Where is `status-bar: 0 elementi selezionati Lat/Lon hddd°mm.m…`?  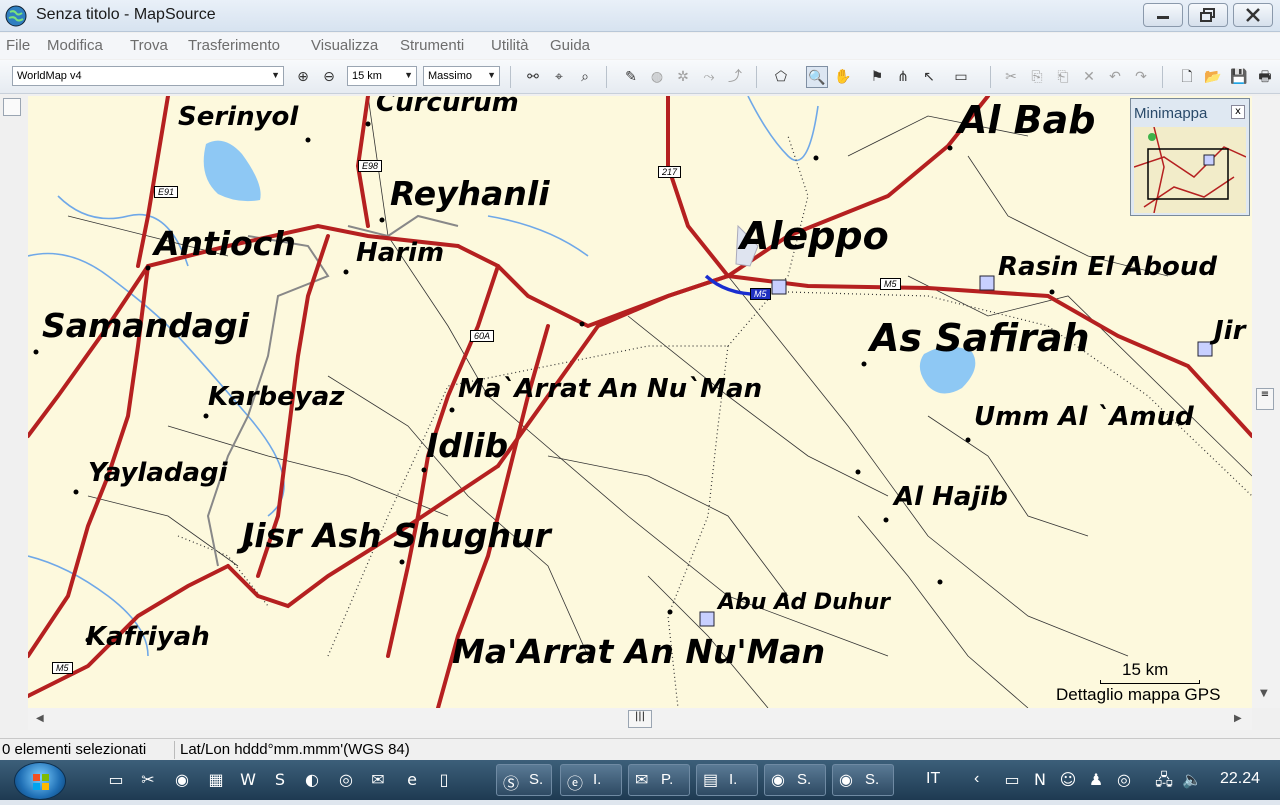
status-bar: 0 elementi selezionati Lat/Lon hddd°mm.m… is located at coordinates (640, 749).